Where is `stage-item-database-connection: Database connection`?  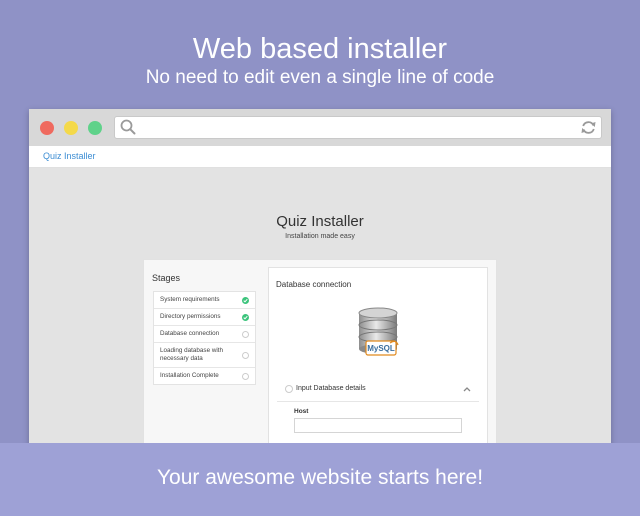
stage-item-database-connection: Database connection is located at coordinates (204, 334).